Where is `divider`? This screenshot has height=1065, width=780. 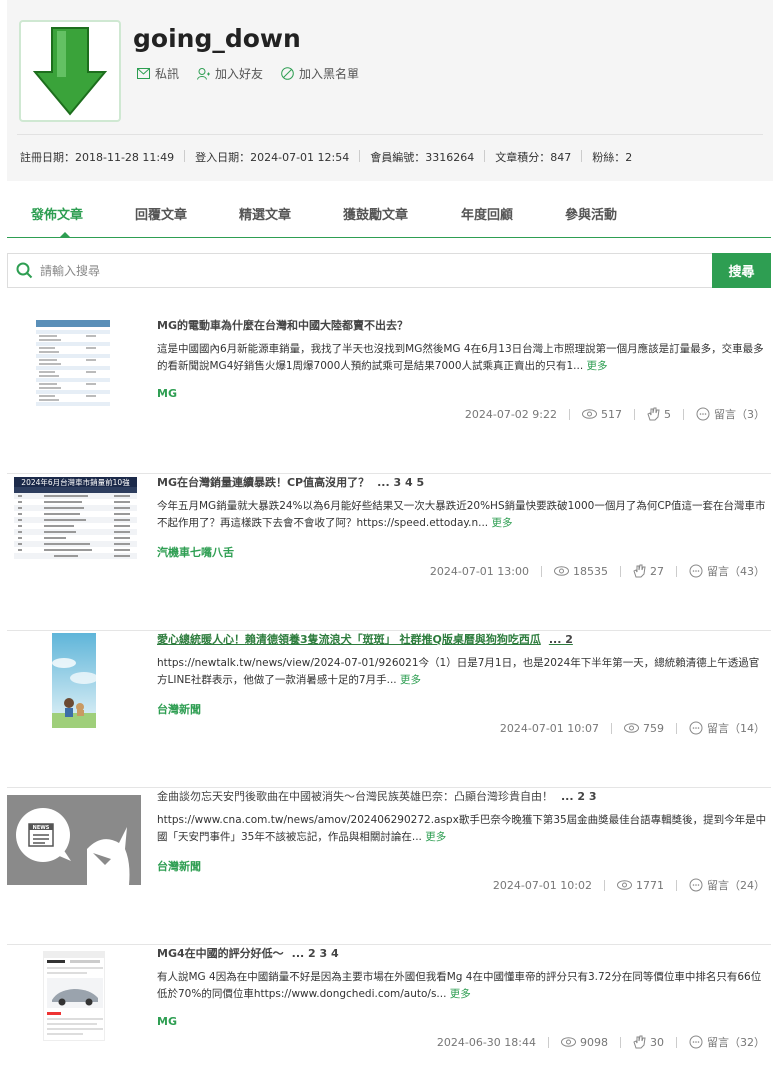 divider is located at coordinates (390, 134).